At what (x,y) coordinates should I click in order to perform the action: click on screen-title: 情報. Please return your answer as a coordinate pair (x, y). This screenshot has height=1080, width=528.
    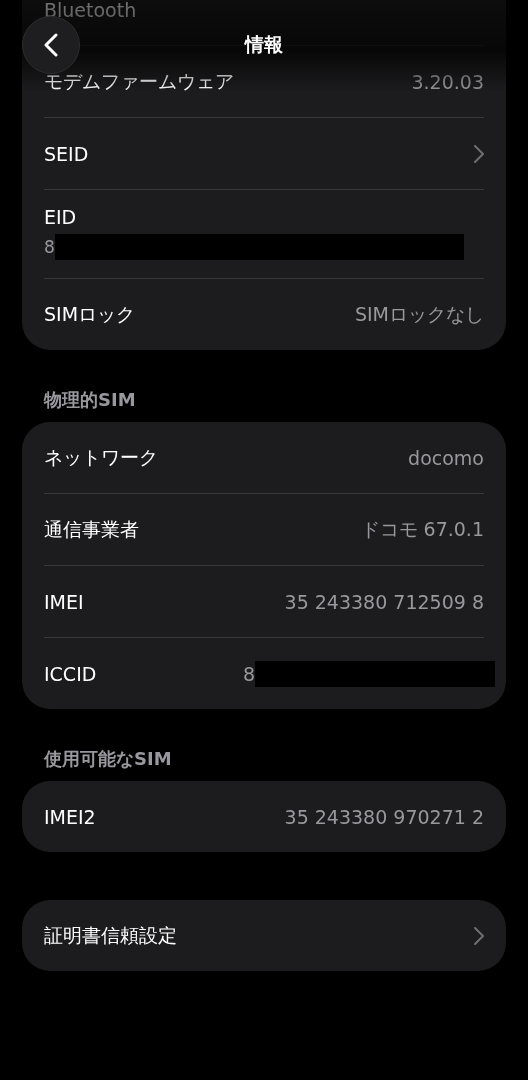
    Looking at the image, I should click on (264, 44).